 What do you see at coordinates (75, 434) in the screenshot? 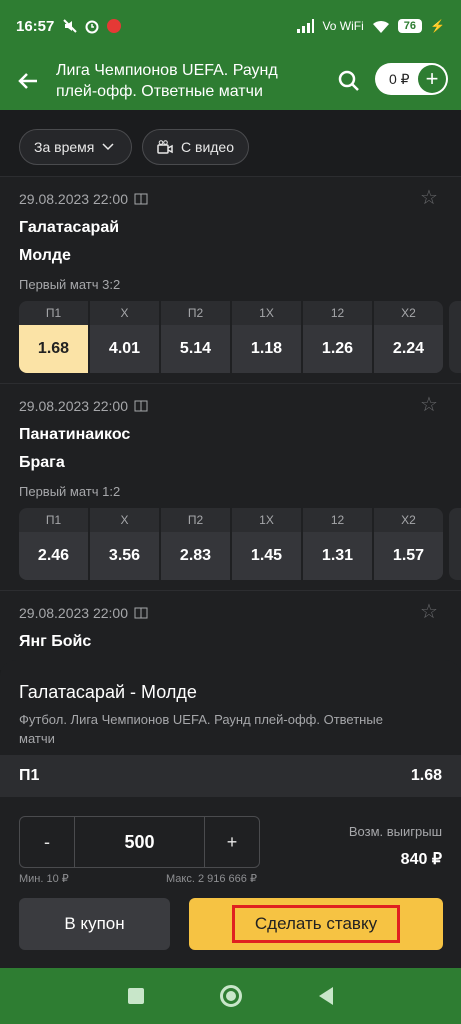
I see `team-home: Панатинаикос` at bounding box center [75, 434].